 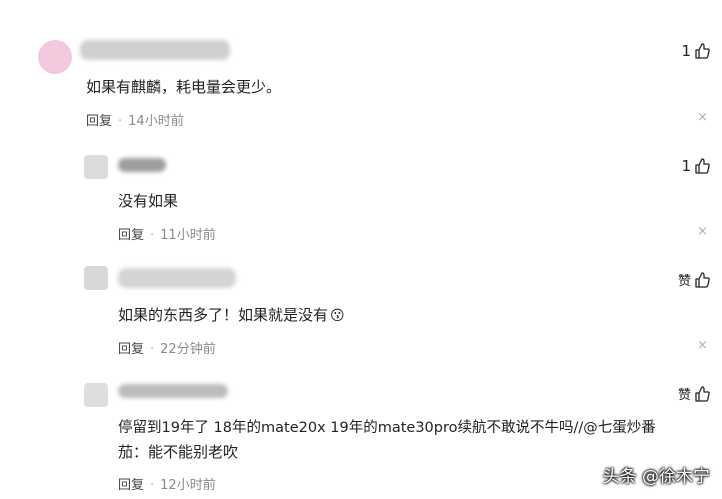 I want to click on comment-actions: 回复 · 22分钟前, so click(x=167, y=347).